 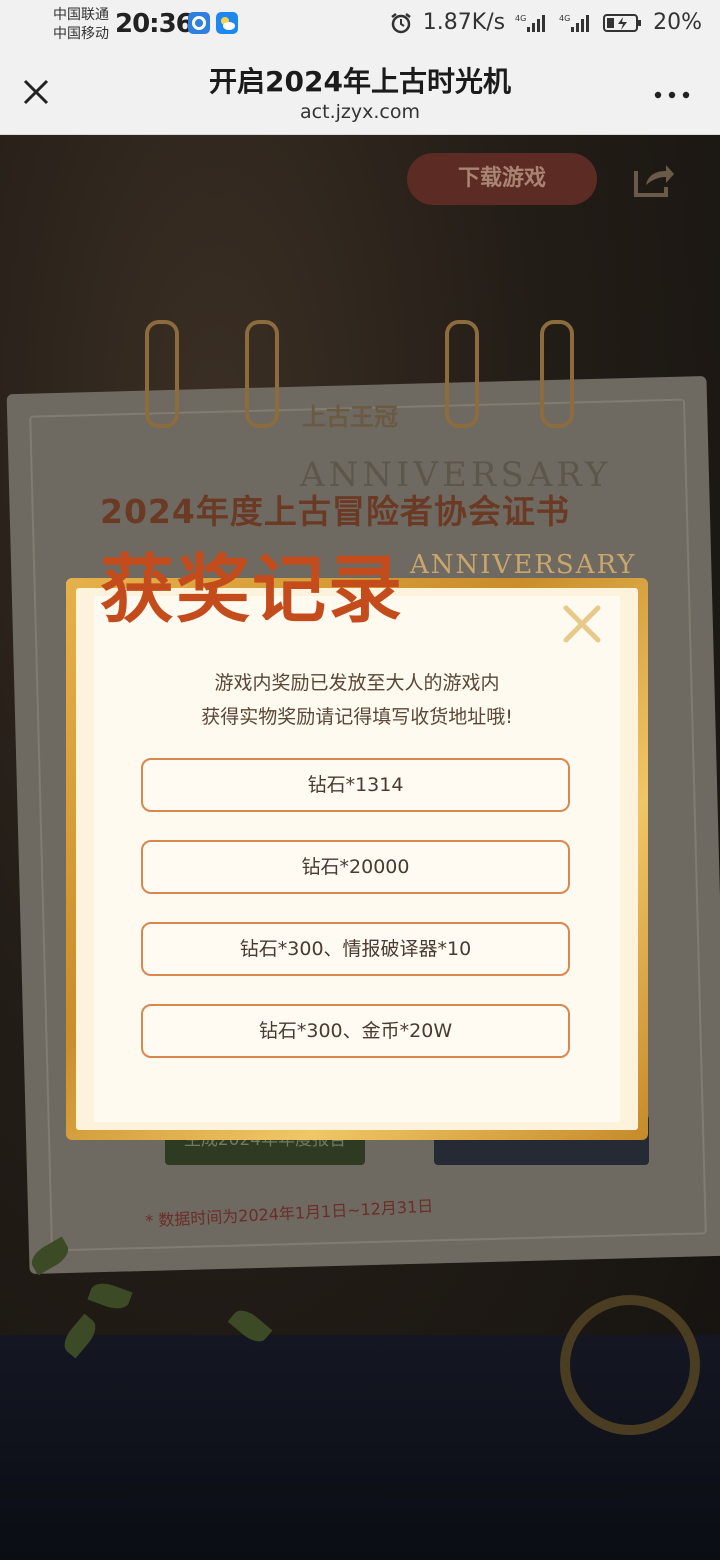 I want to click on status-right-group: 1.87K/s 4G 4G 20%, so click(x=545, y=22).